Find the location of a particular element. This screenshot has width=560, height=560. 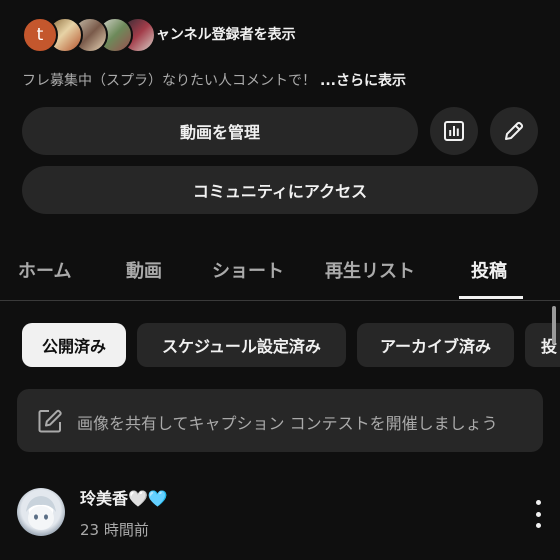

channel-description: フレ募集中（スプラ）なりたい人コメントで！ ...さらに表示 is located at coordinates (214, 80).